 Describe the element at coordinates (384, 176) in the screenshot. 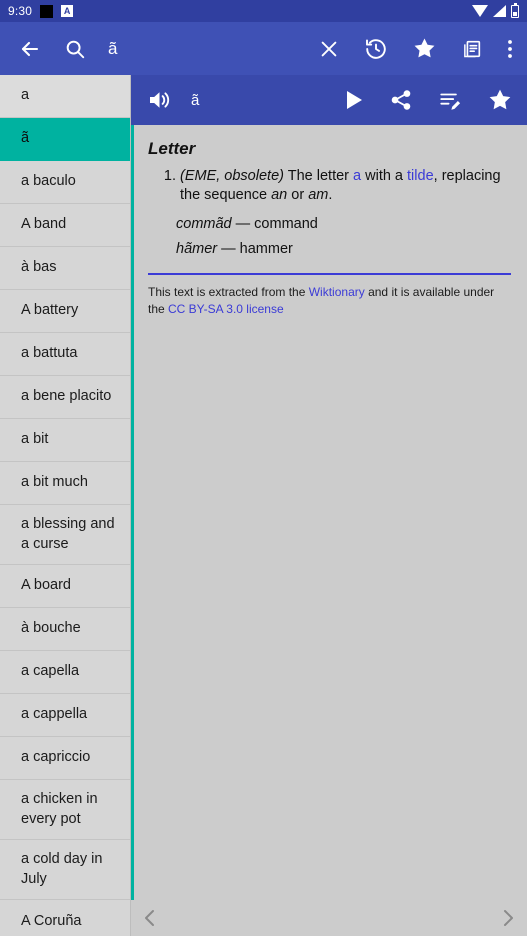

I see `sense-text-2: with a` at that location.